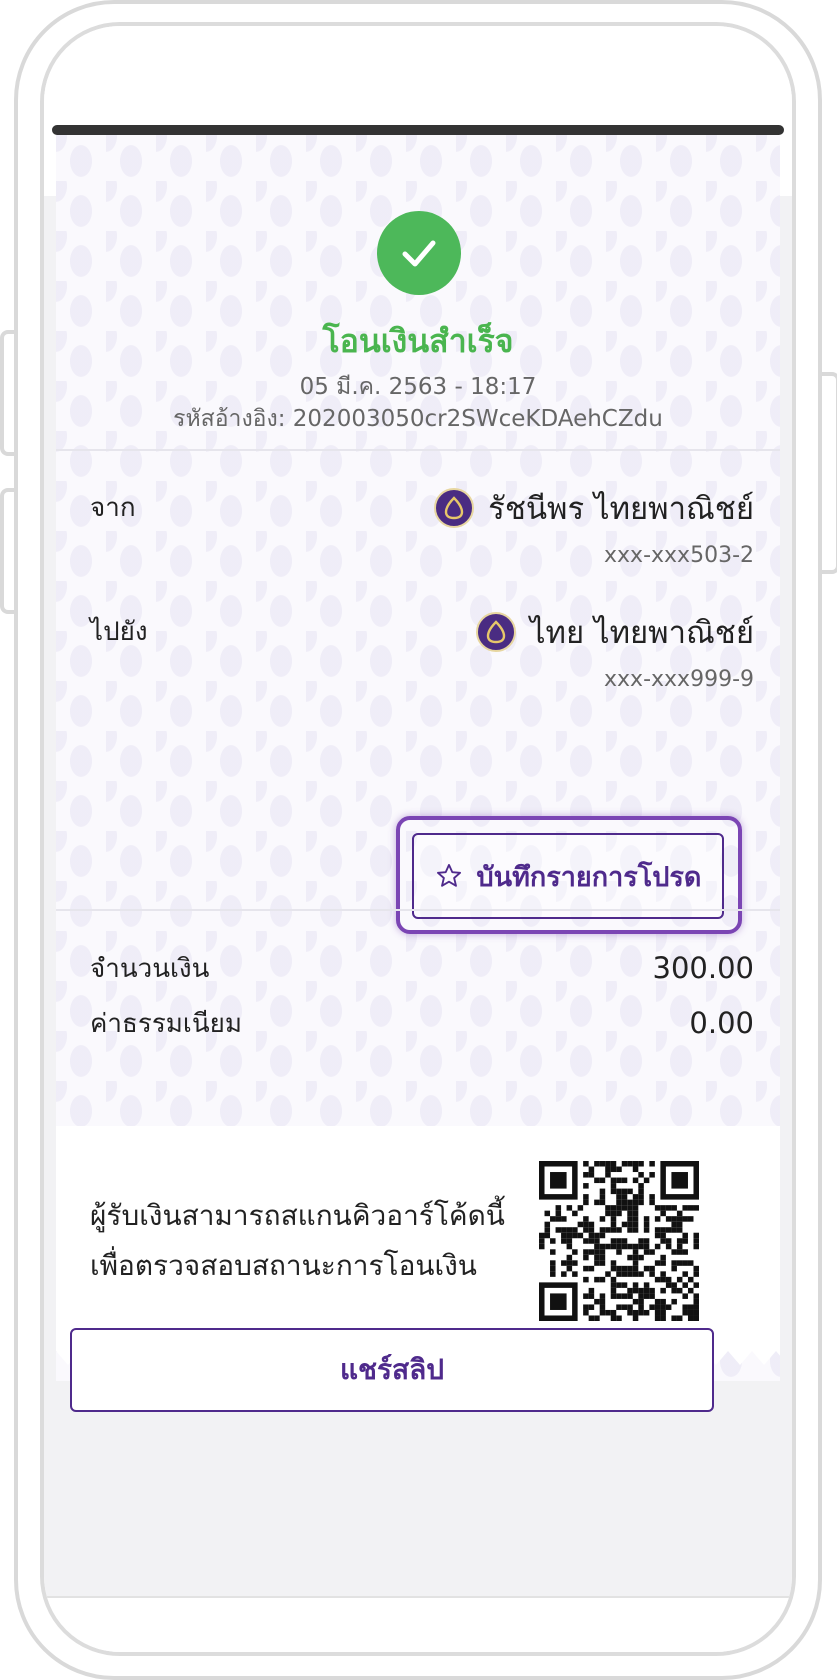  Describe the element at coordinates (113, 508) in the screenshot. I see `from-label: จาก` at that location.